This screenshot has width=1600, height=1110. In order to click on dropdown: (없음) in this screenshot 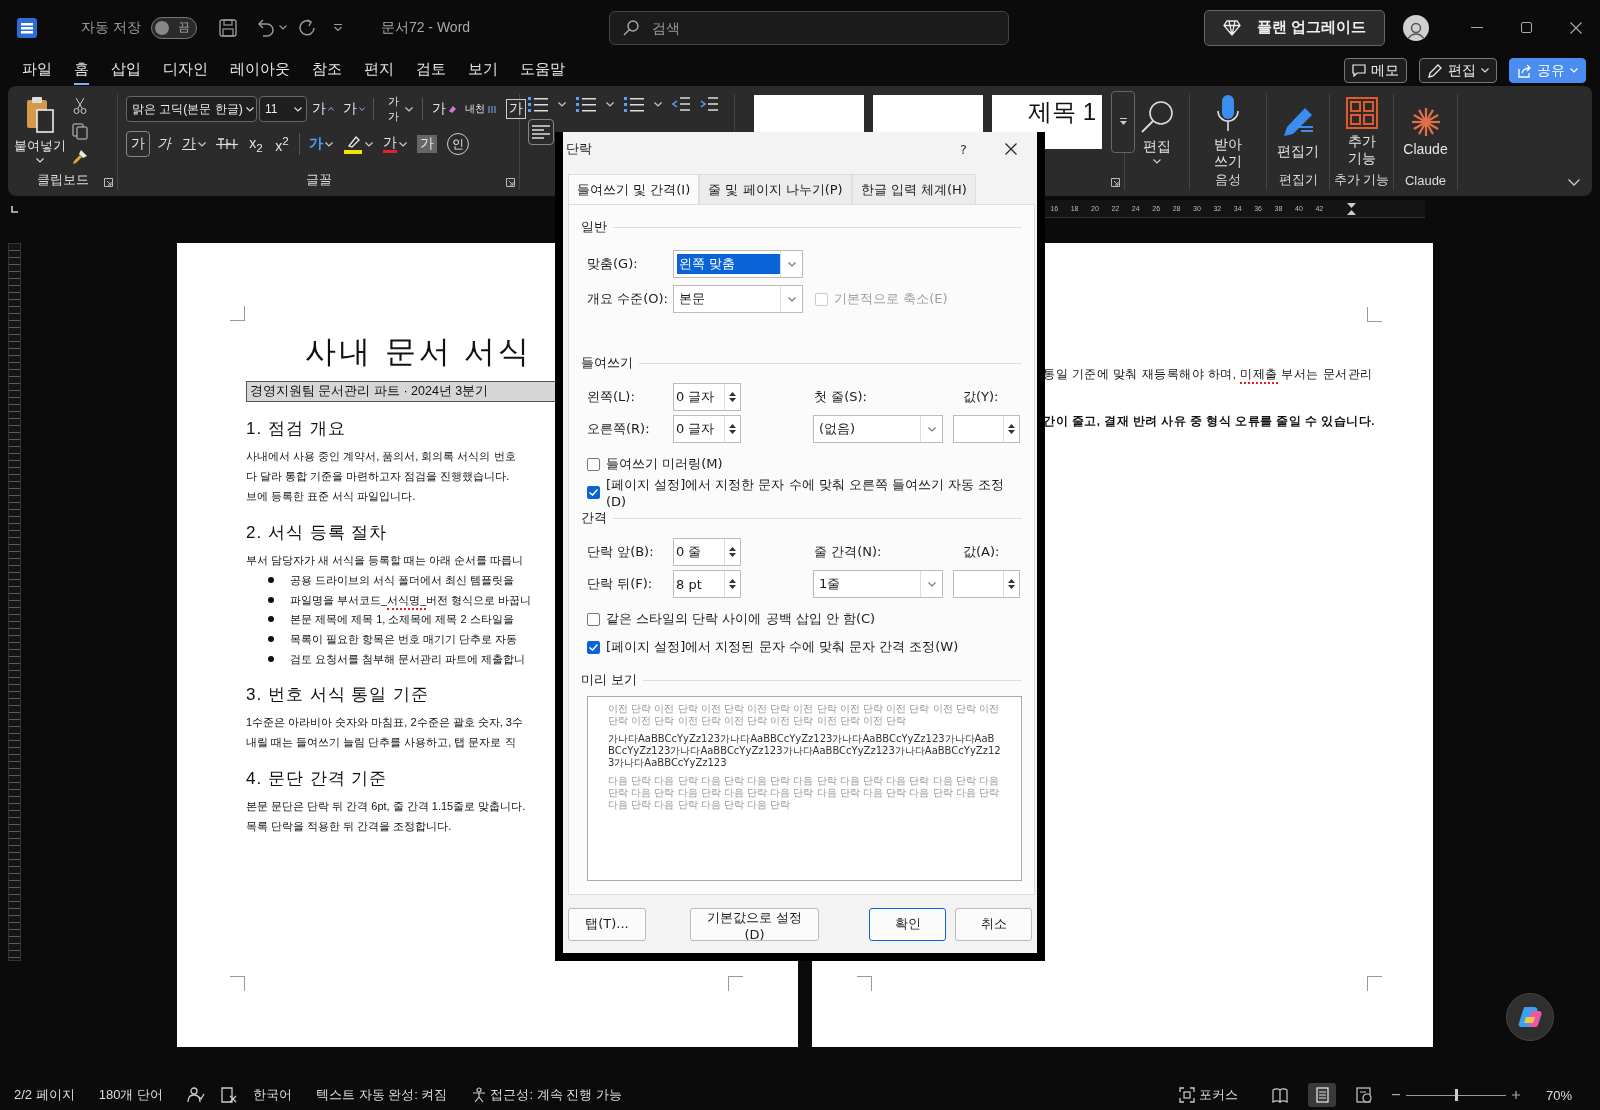, I will do `click(878, 429)`.